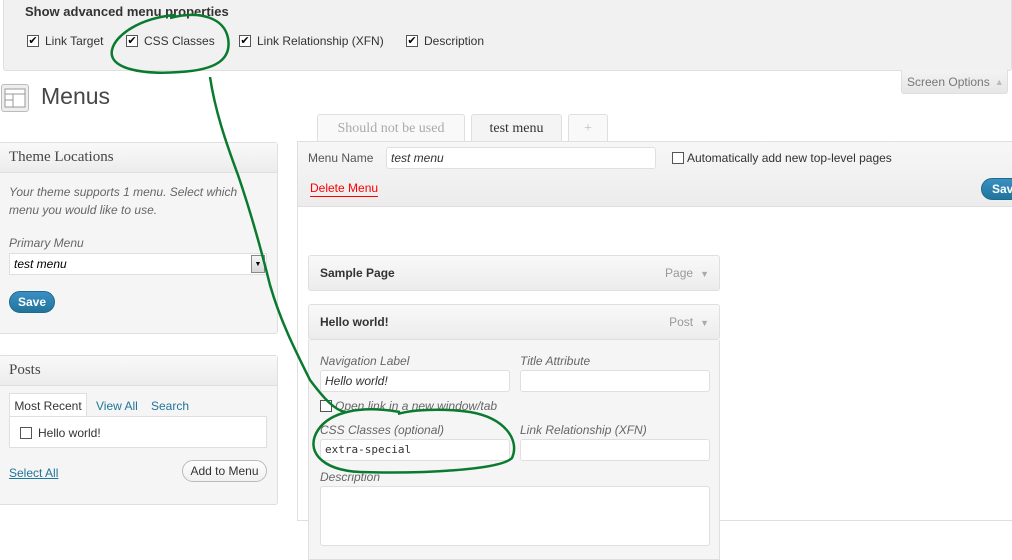 Image resolution: width=1012 pixels, height=560 pixels. What do you see at coordinates (179, 41) in the screenshot?
I see `option-label: CSS Classes` at bounding box center [179, 41].